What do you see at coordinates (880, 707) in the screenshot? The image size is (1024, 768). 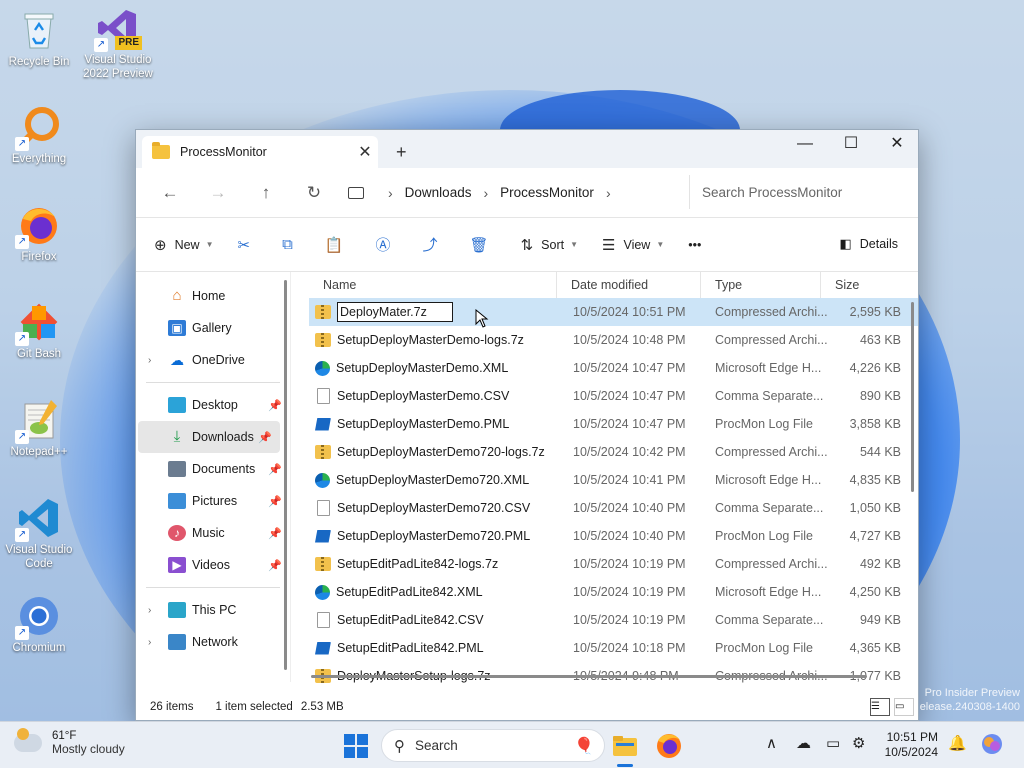 I see `details-view-button: ☰` at bounding box center [880, 707].